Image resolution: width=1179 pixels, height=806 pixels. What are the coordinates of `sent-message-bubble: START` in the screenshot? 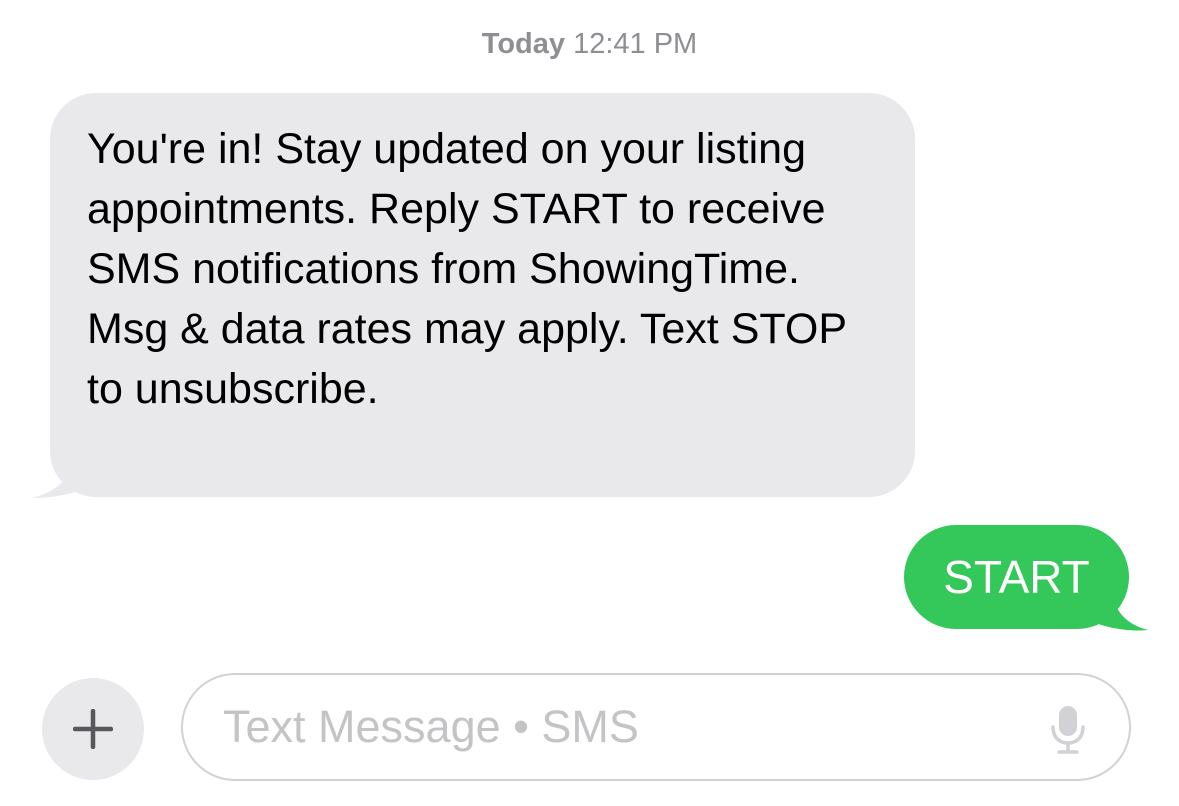 It's located at (1016, 577).